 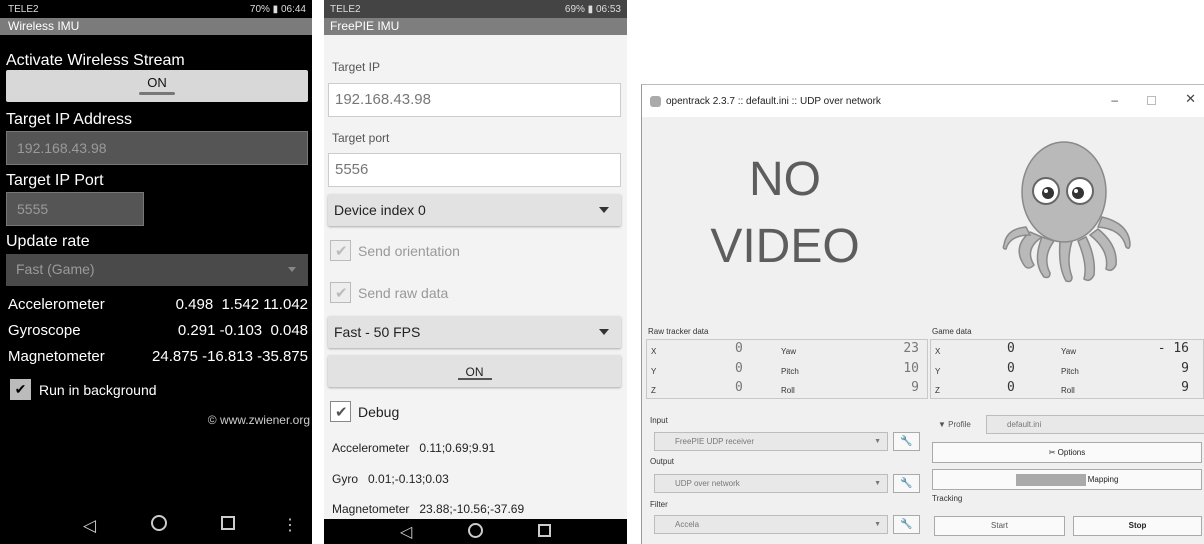 I want to click on status-bar: TELE2 69% ▮ 06:53, so click(x=475, y=9).